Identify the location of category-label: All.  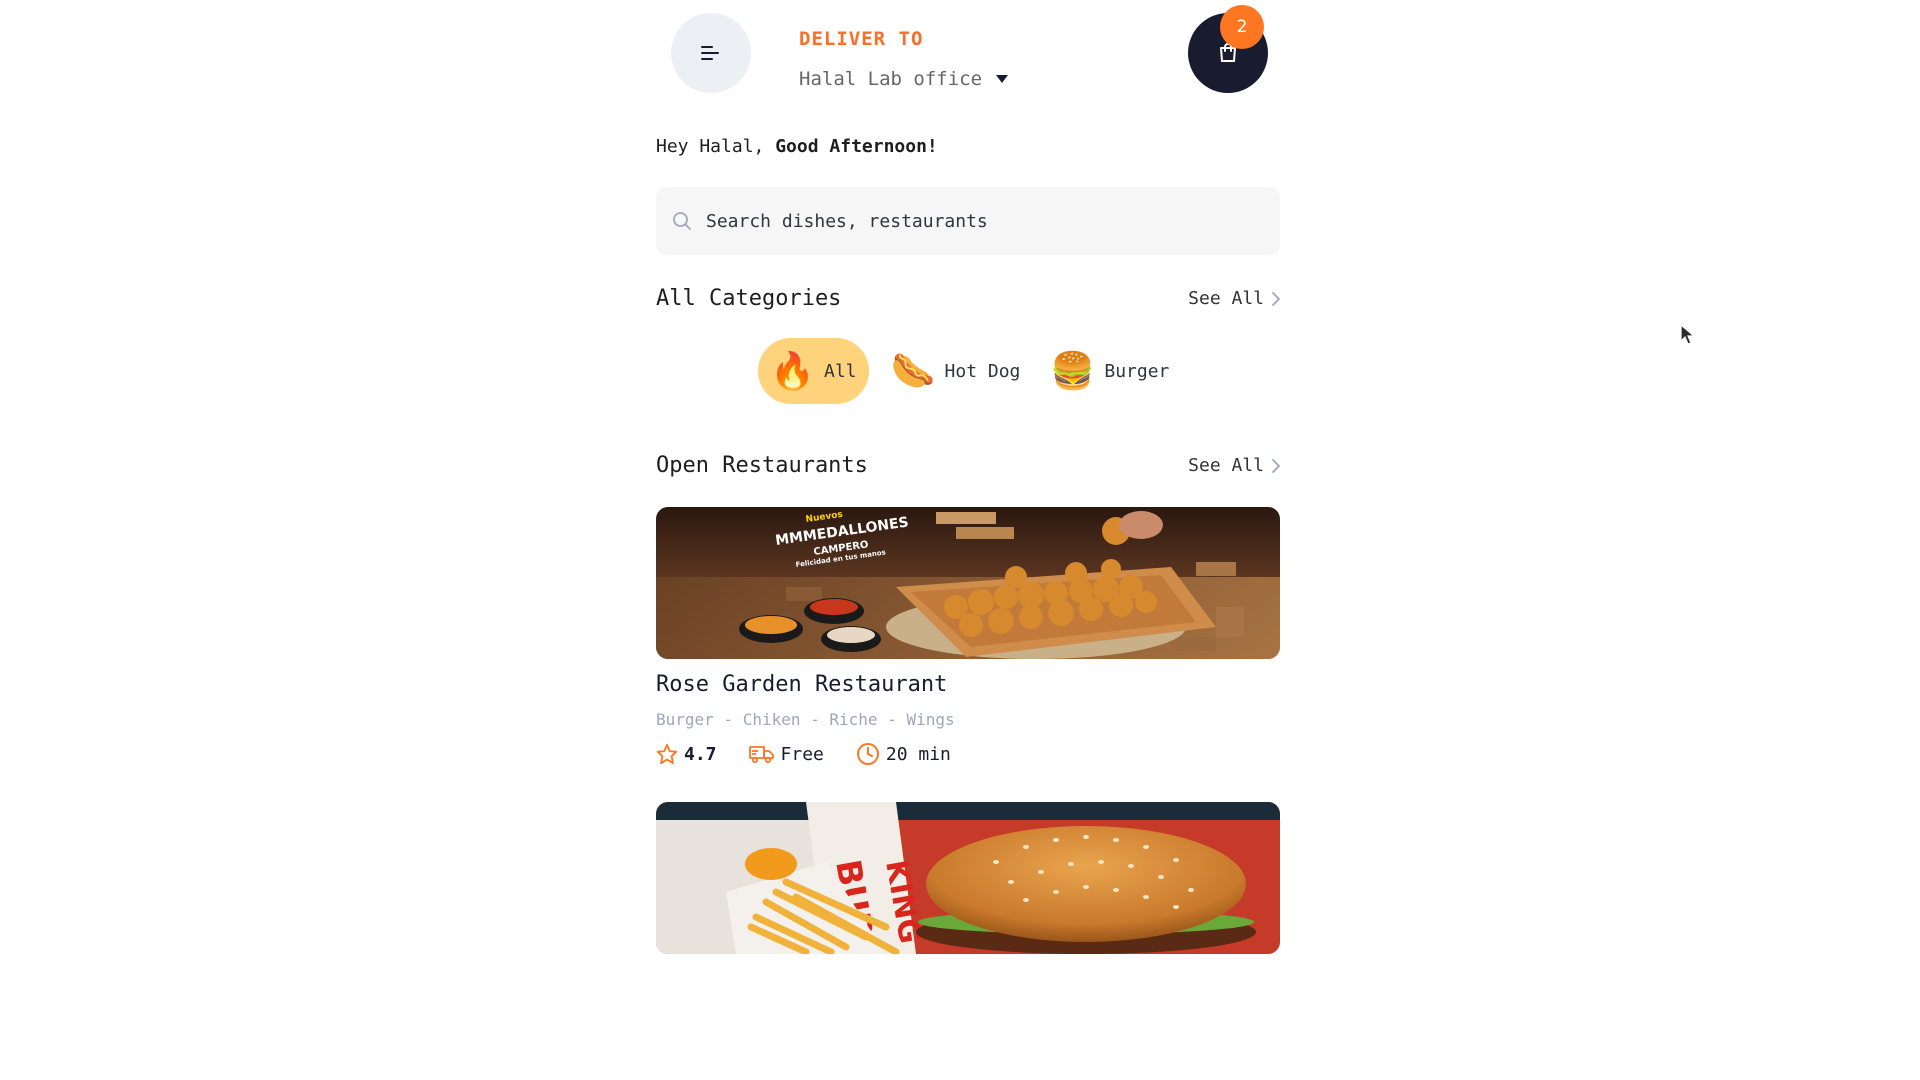
(840, 371).